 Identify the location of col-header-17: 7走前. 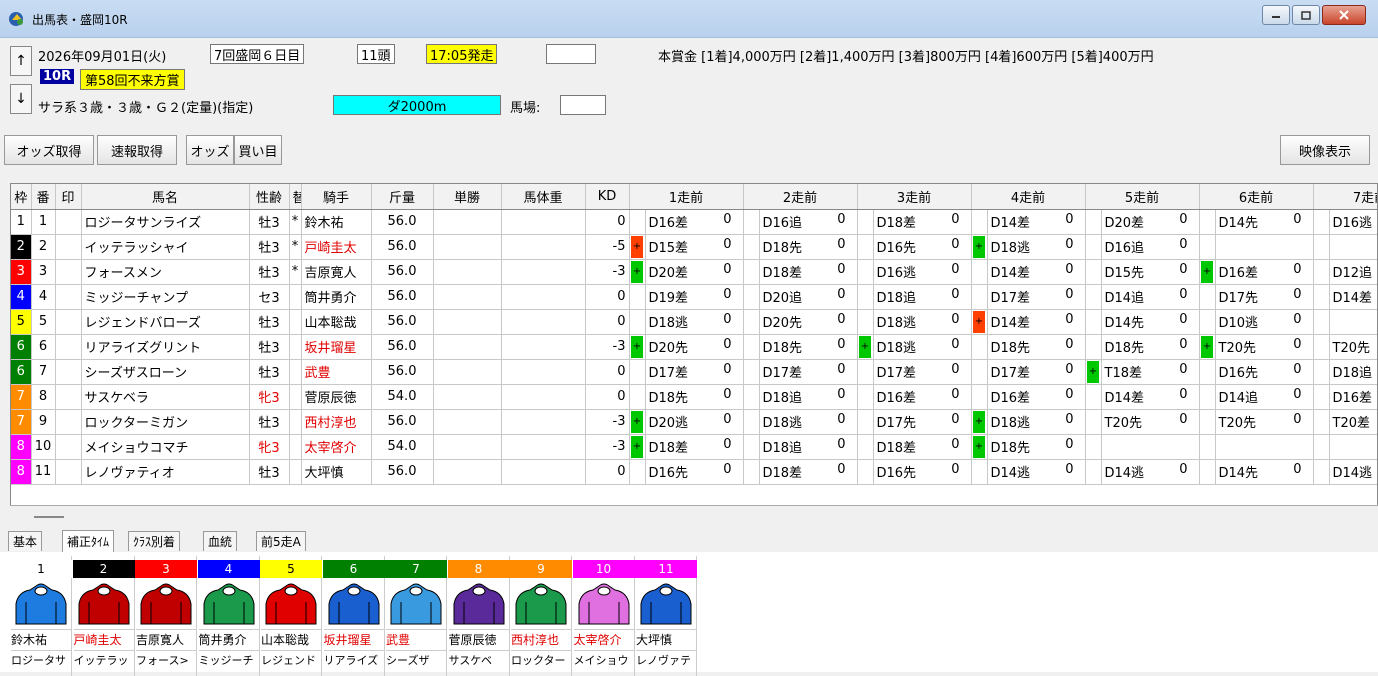
(1345, 197).